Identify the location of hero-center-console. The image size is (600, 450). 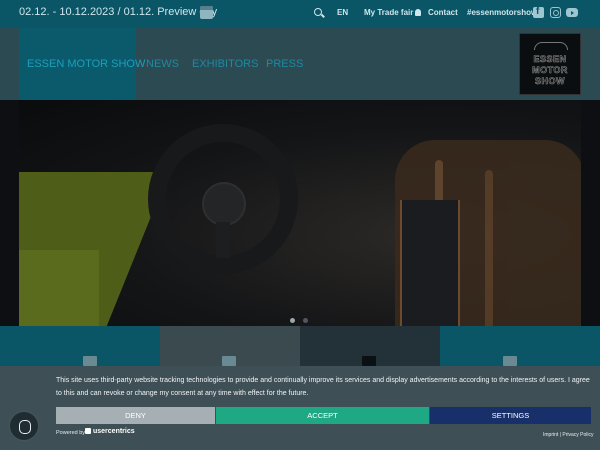
(430, 263).